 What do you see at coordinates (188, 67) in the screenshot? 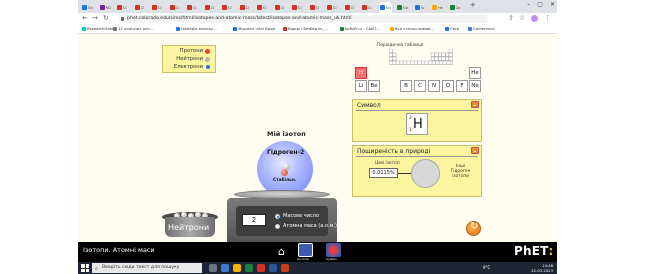
I see `legend-electrons-label: Електрони` at bounding box center [188, 67].